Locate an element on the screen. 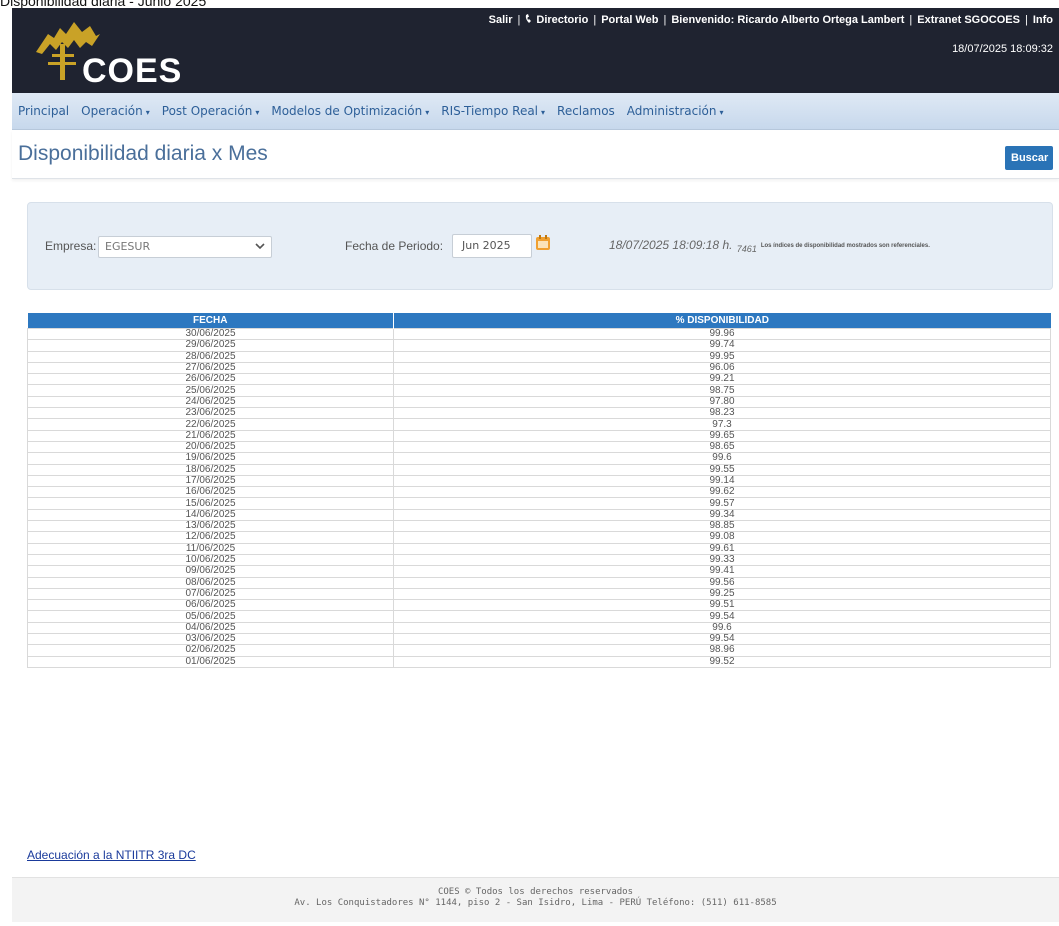 This screenshot has height=926, width=1059. table-row: 11/06/2025 99.61 is located at coordinates (539, 548).